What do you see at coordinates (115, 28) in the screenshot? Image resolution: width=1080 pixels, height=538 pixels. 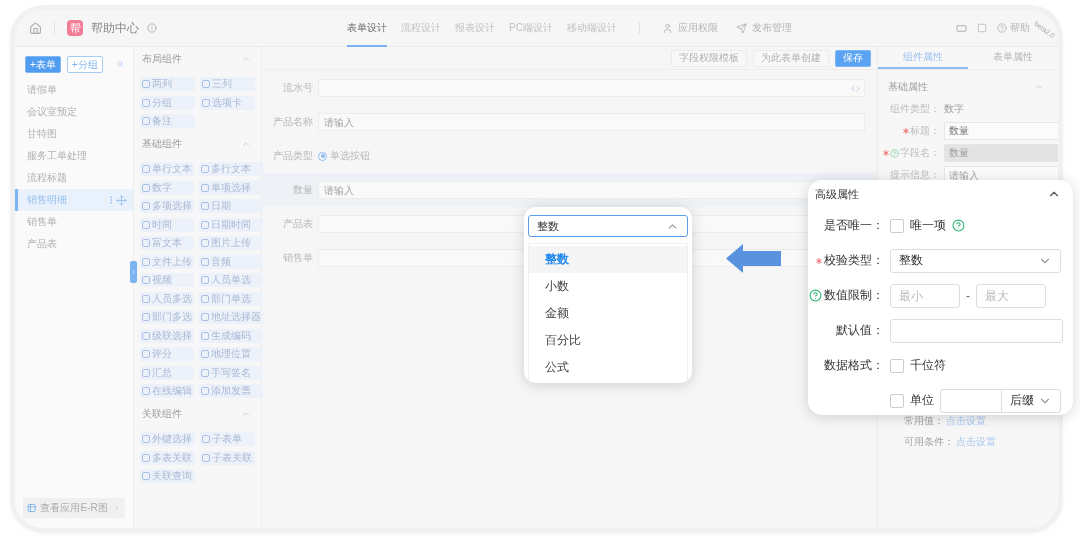 I see `app-name: 帮助中心` at bounding box center [115, 28].